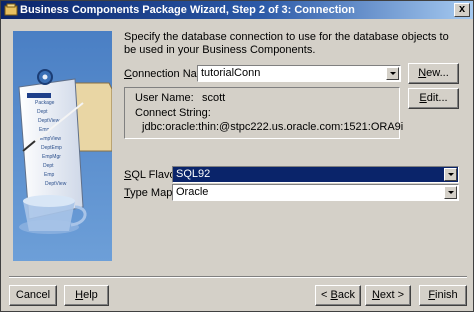 Image resolution: width=474 pixels, height=312 pixels. Describe the element at coordinates (388, 295) in the screenshot. I see `next-button: Next >` at that location.